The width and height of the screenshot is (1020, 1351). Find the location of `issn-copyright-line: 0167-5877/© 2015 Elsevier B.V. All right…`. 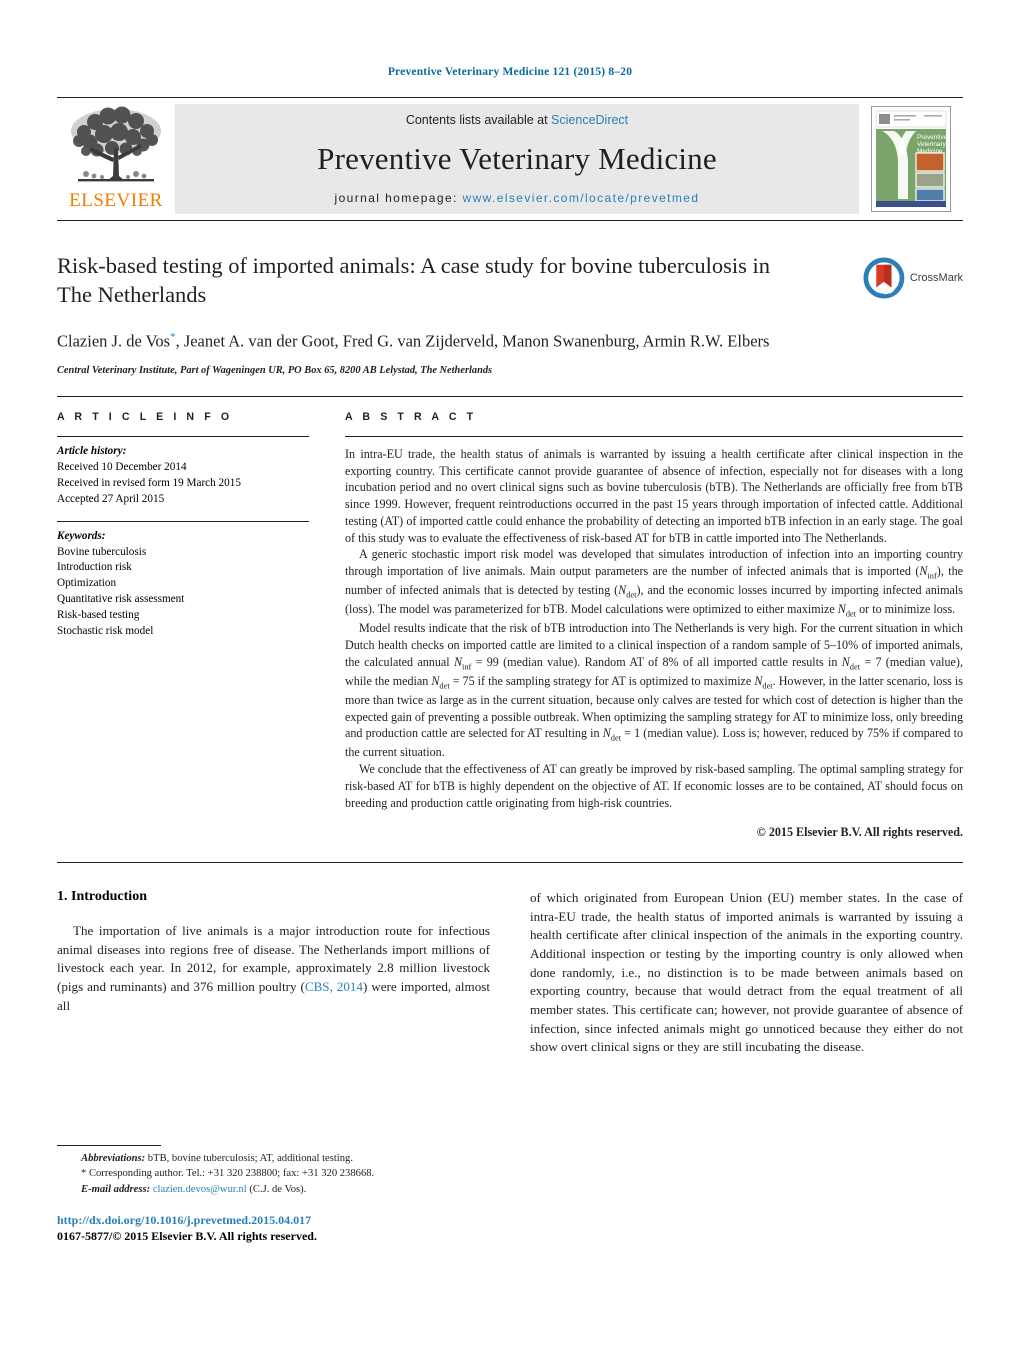

issn-copyright-line: 0167-5877/© 2015 Elsevier B.V. All right… is located at coordinates (187, 1236).